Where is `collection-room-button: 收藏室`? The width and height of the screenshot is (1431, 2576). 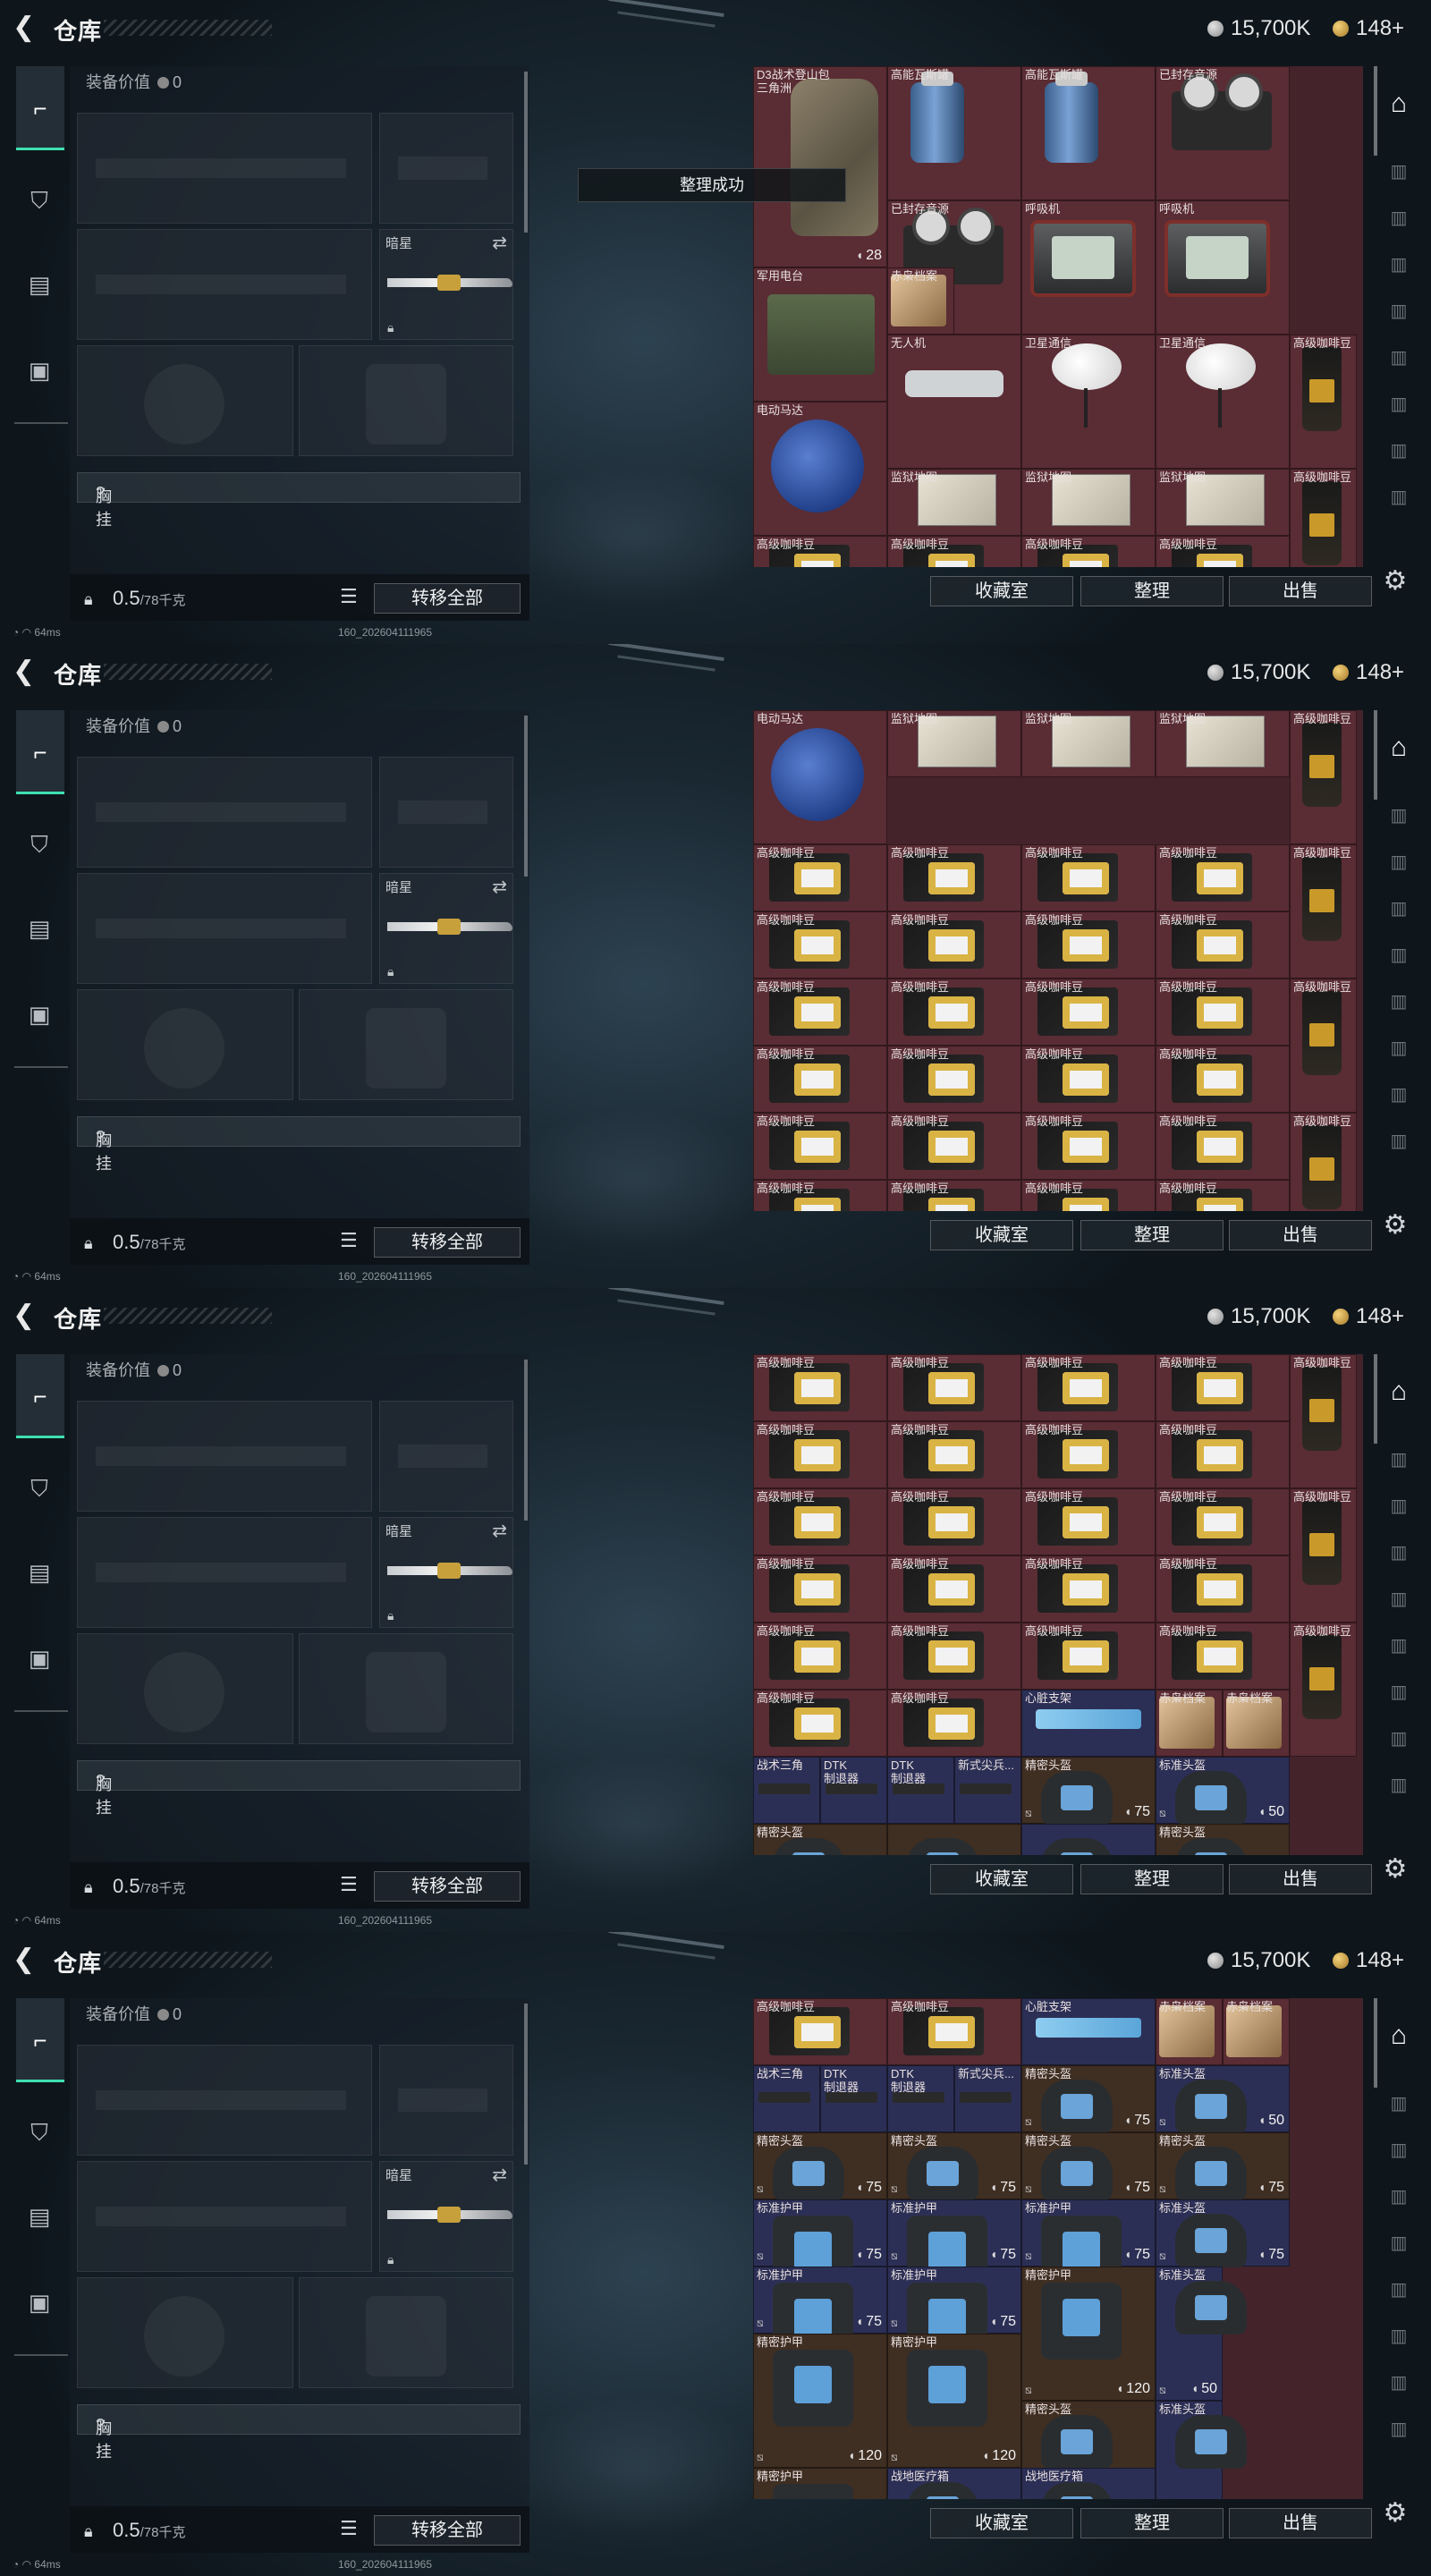 collection-room-button: 收藏室 is located at coordinates (1002, 1879).